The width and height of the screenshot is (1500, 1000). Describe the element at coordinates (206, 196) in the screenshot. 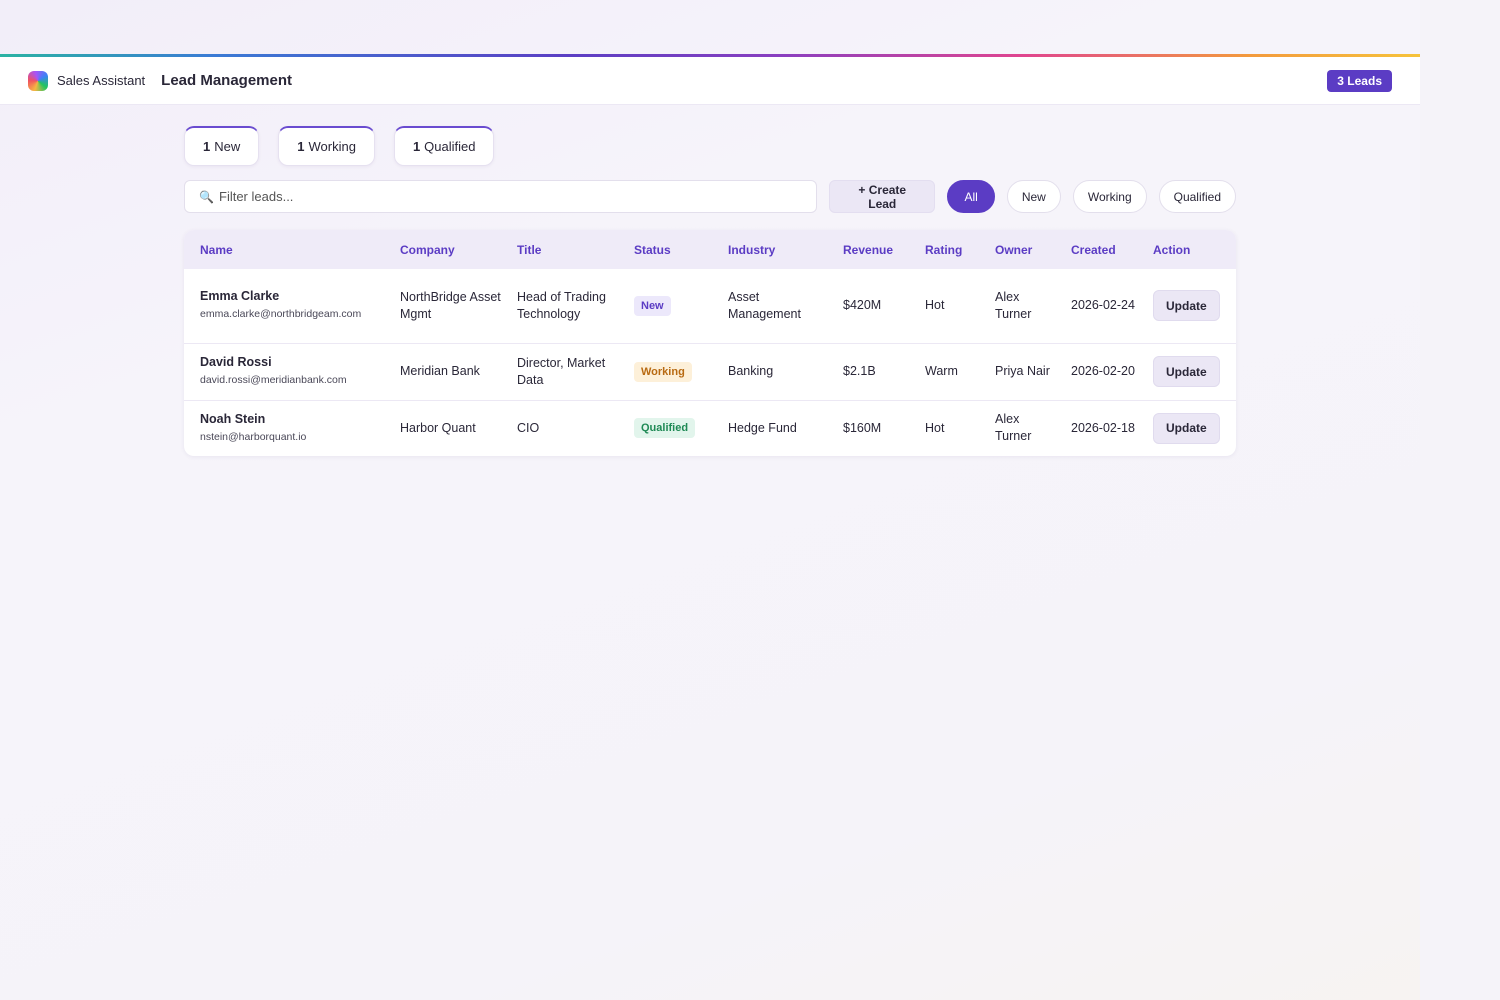

I see `search-icon: 🔍` at that location.